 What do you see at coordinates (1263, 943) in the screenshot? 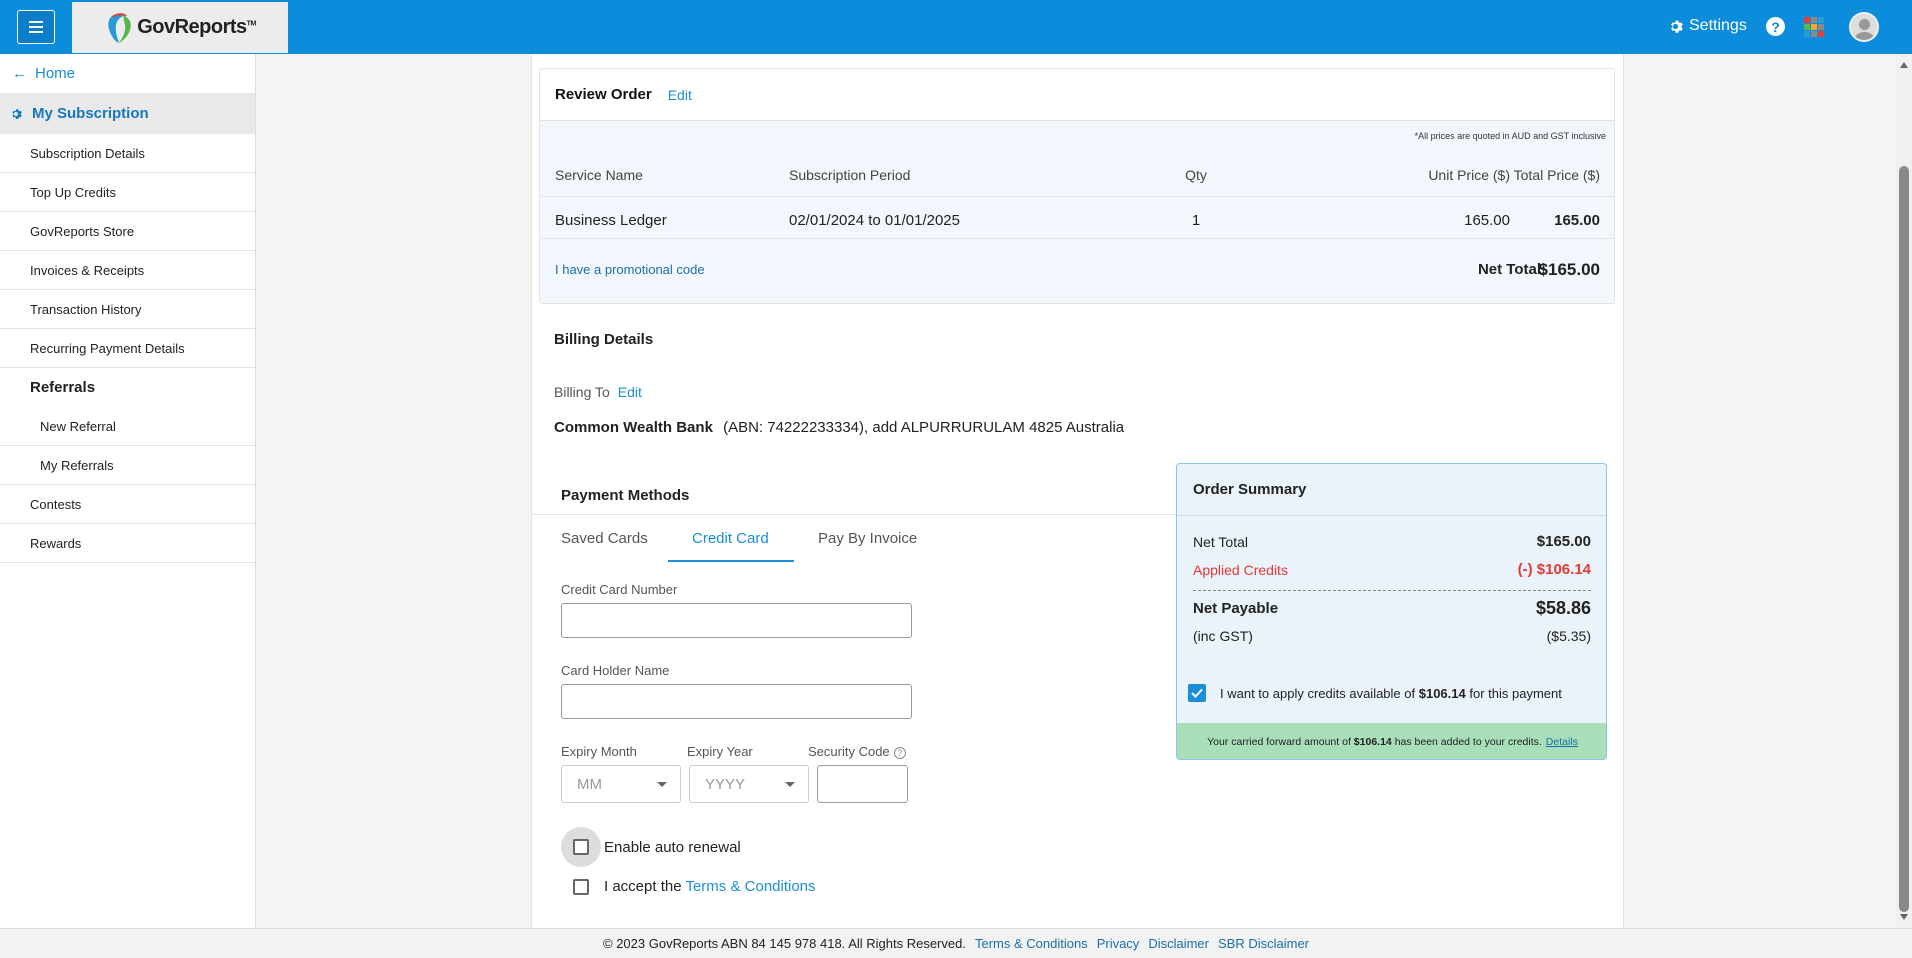
I see `footer-link-sbr-disclaimer: SBR Disclaimer` at bounding box center [1263, 943].